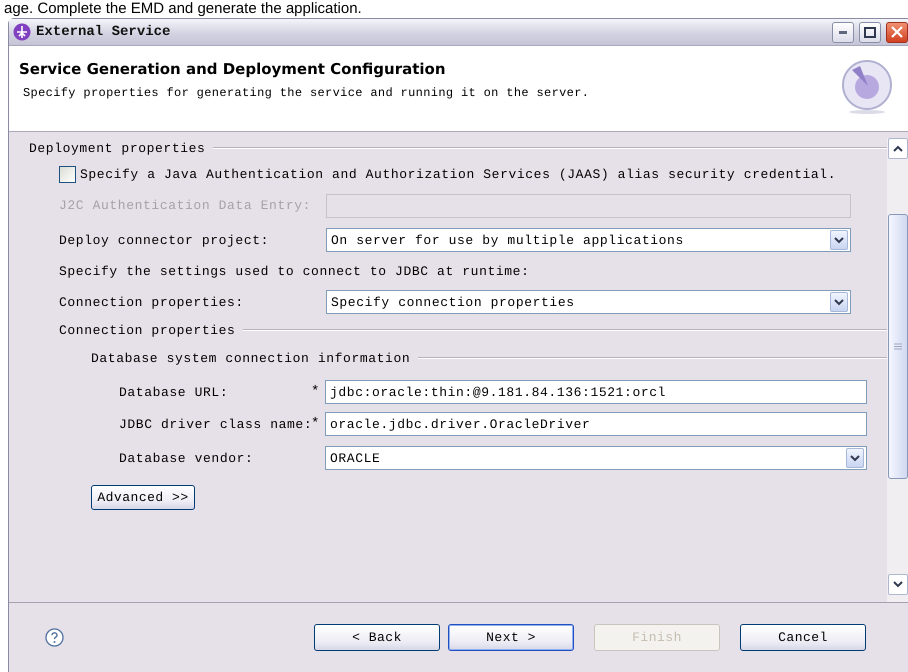 Image resolution: width=908 pixels, height=672 pixels. What do you see at coordinates (458, 174) in the screenshot?
I see `checkbox-label: Specify a Java Authentication and Authorization Services (JAAS) alias security credential.` at bounding box center [458, 174].